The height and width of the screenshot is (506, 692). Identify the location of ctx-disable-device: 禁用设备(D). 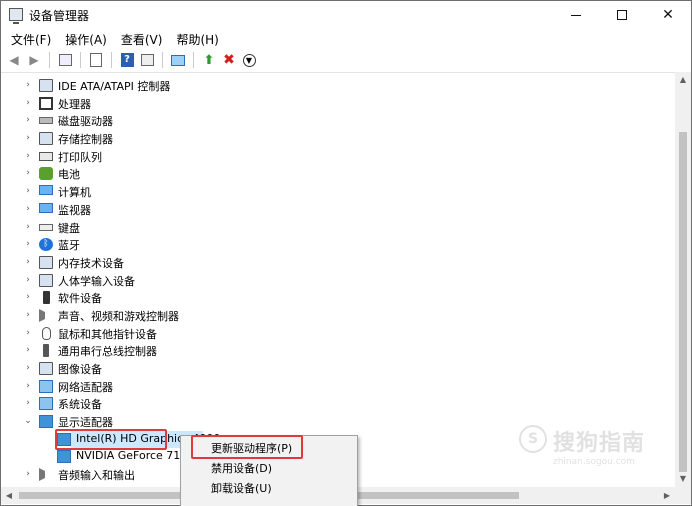
(269, 469).